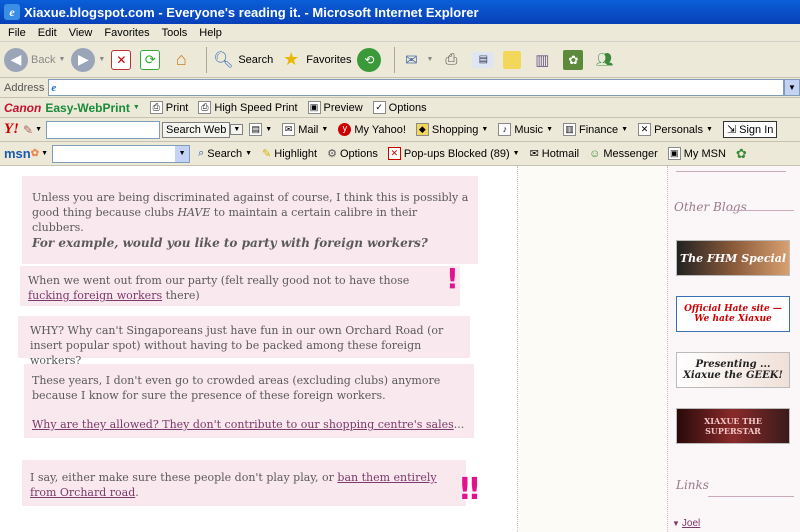  What do you see at coordinates (756, 129) in the screenshot?
I see `sign-in-label: Sign In` at bounding box center [756, 129].